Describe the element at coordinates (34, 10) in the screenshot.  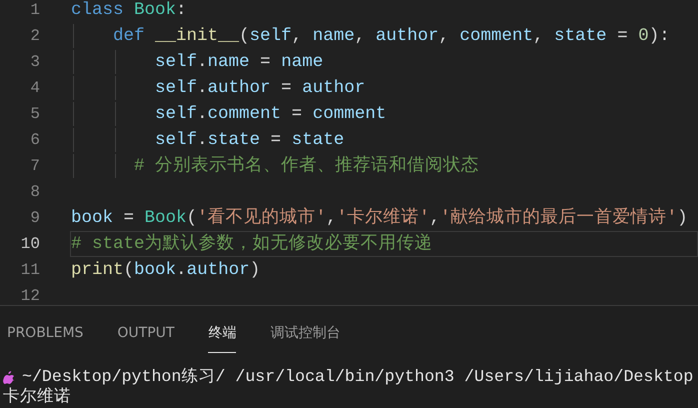
I see `line-number: 1` at that location.